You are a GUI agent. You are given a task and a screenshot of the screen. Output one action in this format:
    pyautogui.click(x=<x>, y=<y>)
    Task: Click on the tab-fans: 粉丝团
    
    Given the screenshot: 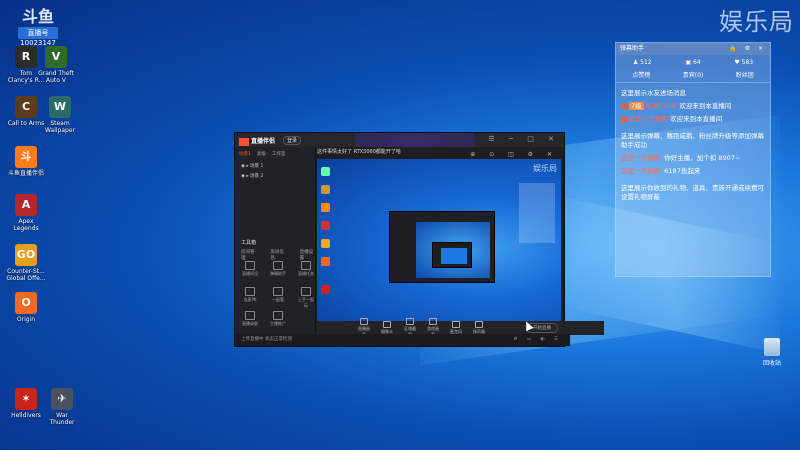 What is the action you would take?
    pyautogui.click(x=745, y=74)
    